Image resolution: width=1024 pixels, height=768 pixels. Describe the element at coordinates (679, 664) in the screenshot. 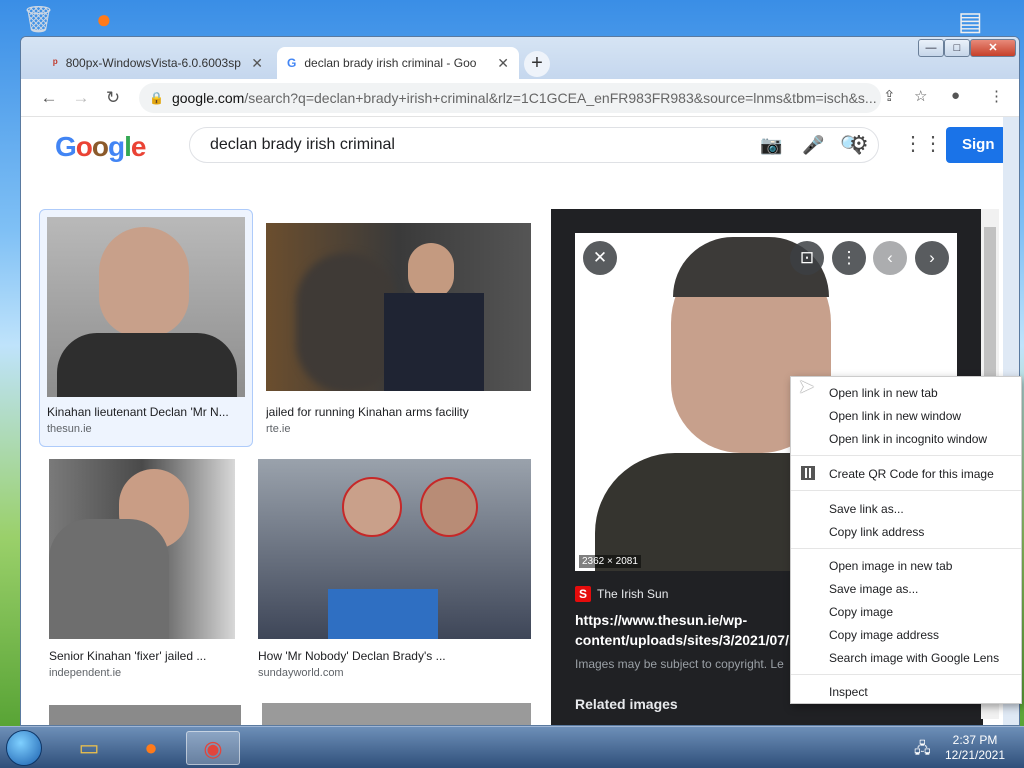

I see `copyright-notice: Images may be subject to copyright. Le` at that location.